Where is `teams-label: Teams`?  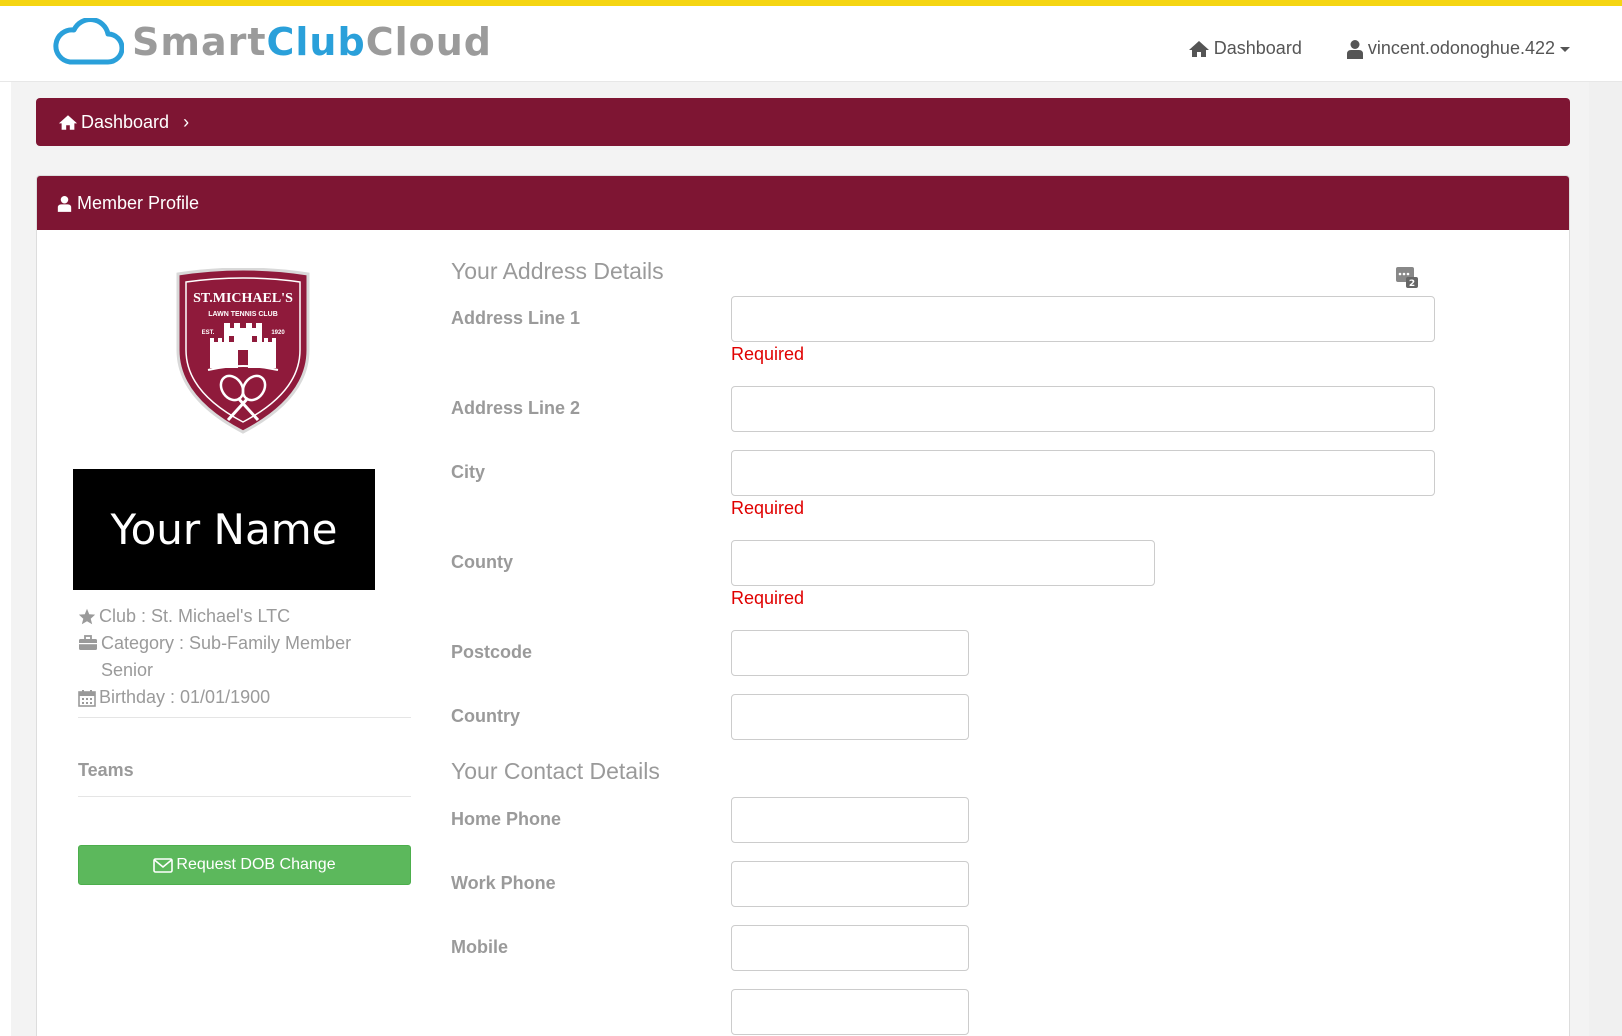 teams-label: Teams is located at coordinates (106, 770).